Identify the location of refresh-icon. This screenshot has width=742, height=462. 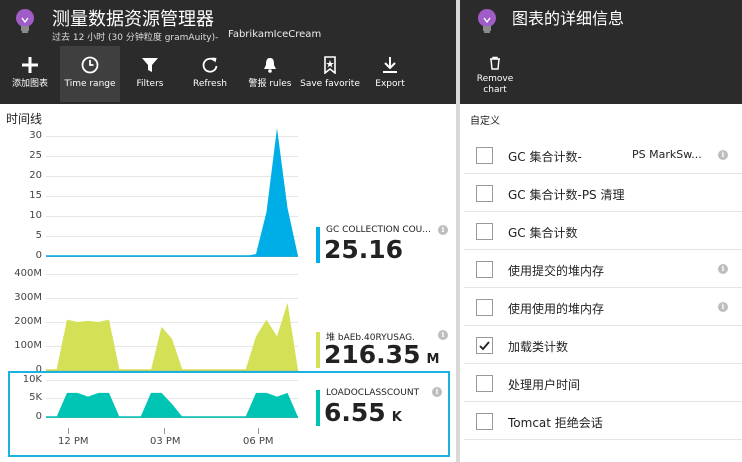
(210, 65).